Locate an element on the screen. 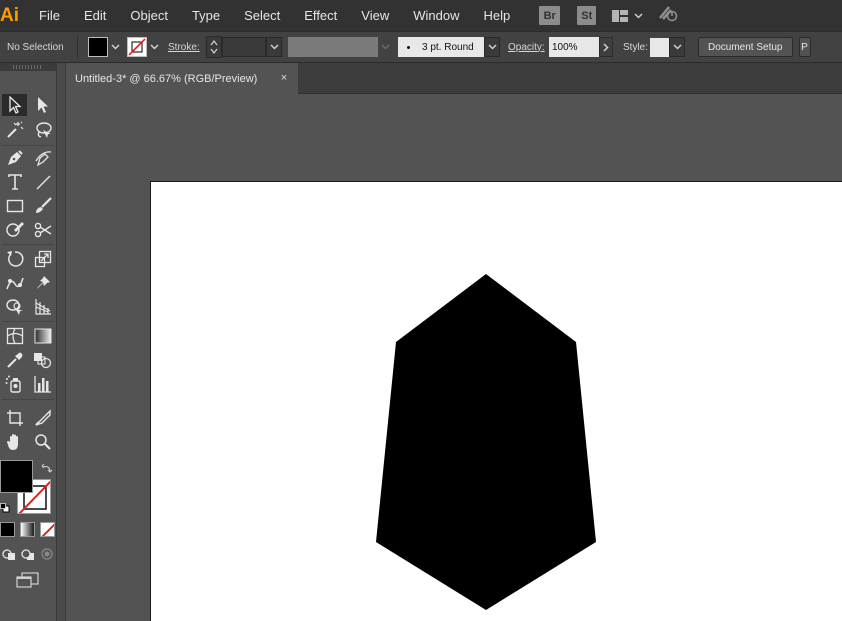  eyedropper-tool is located at coordinates (14, 360).